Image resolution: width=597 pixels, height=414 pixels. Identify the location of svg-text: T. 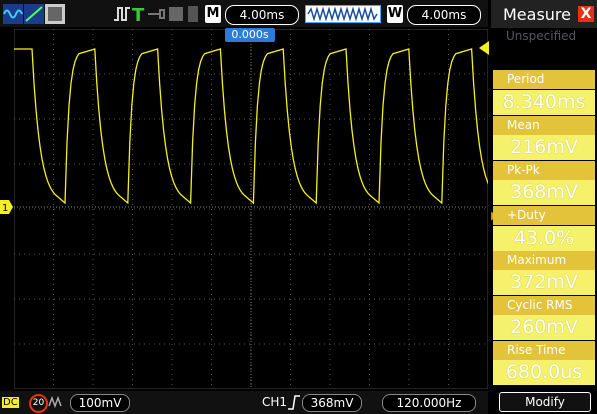
(138, 14).